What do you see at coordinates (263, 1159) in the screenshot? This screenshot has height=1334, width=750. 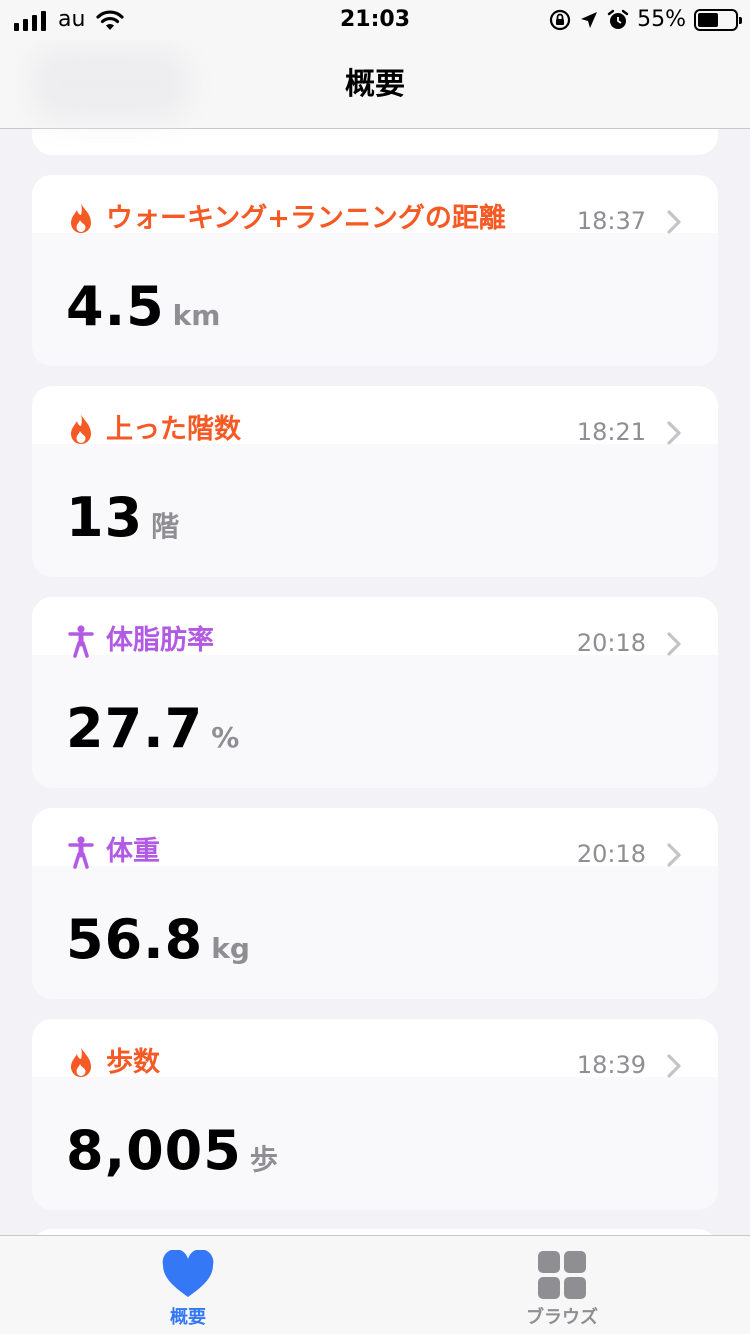 I see `metric-unit: 歩` at bounding box center [263, 1159].